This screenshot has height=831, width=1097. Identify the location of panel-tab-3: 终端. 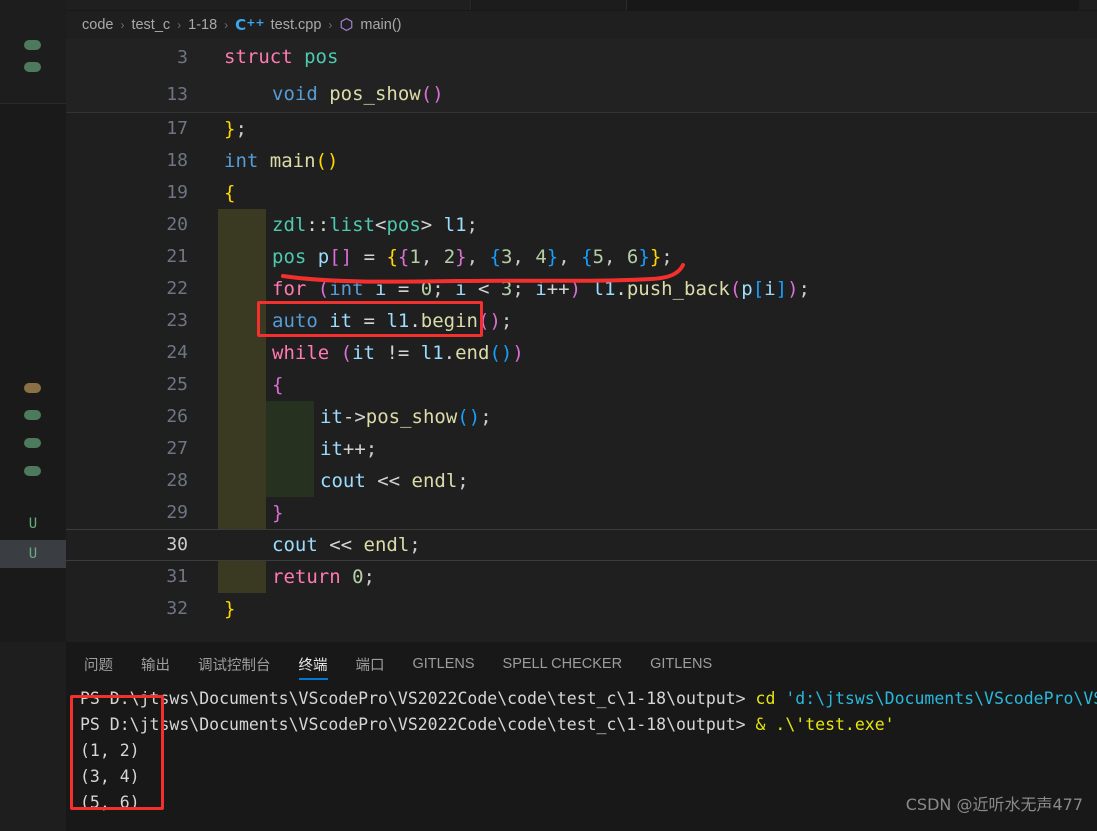
(313, 664).